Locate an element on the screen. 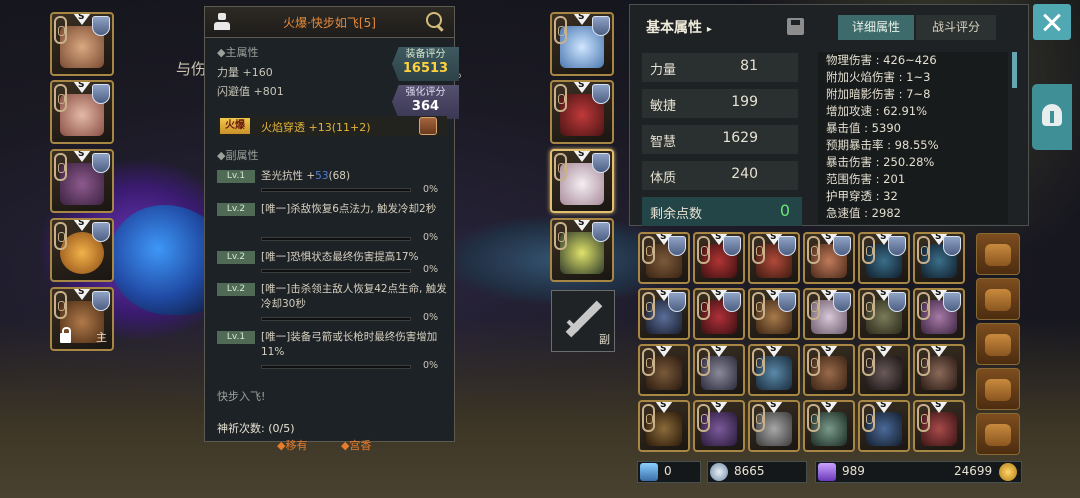 The image size is (1080, 498). tooltip-titlebar: 火爆·快步如飞[5] is located at coordinates (329, 22).